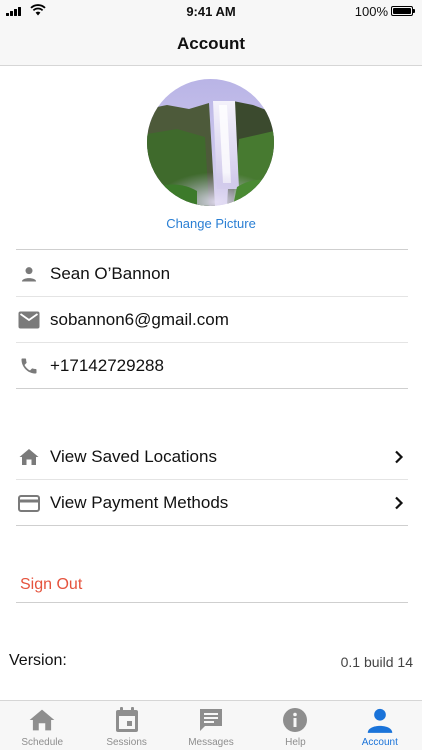  What do you see at coordinates (29, 503) in the screenshot?
I see `credit-card-icon` at bounding box center [29, 503].